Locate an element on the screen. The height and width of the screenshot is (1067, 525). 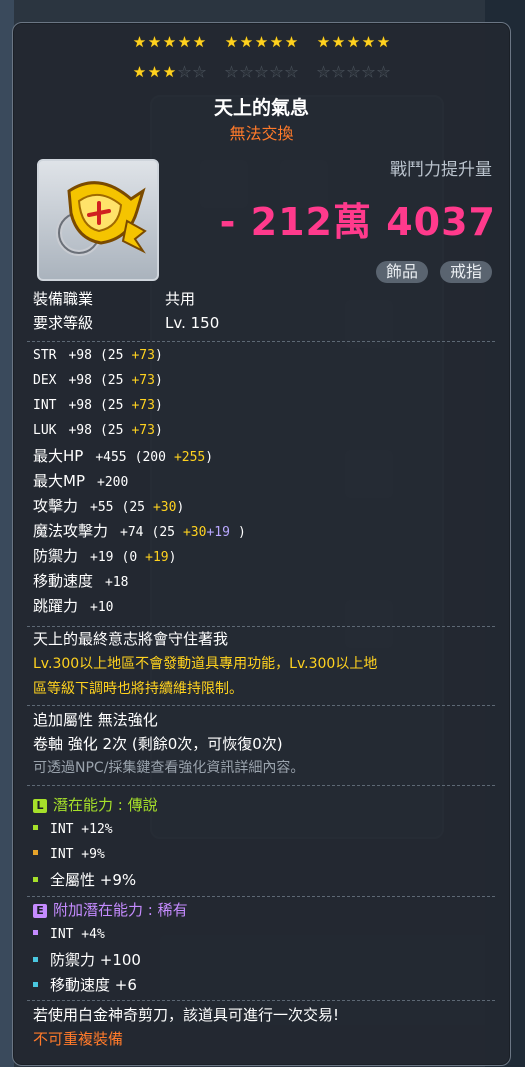
stat-name: LUK is located at coordinates (45, 430).